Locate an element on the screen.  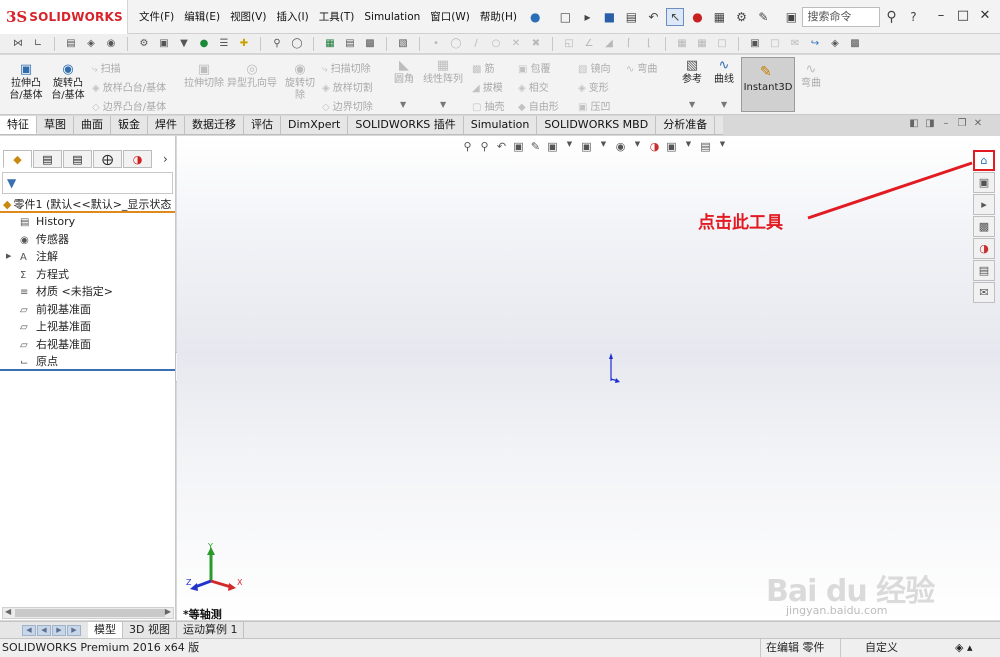
file-properties-icon: ▦ is located at coordinates (719, 17).